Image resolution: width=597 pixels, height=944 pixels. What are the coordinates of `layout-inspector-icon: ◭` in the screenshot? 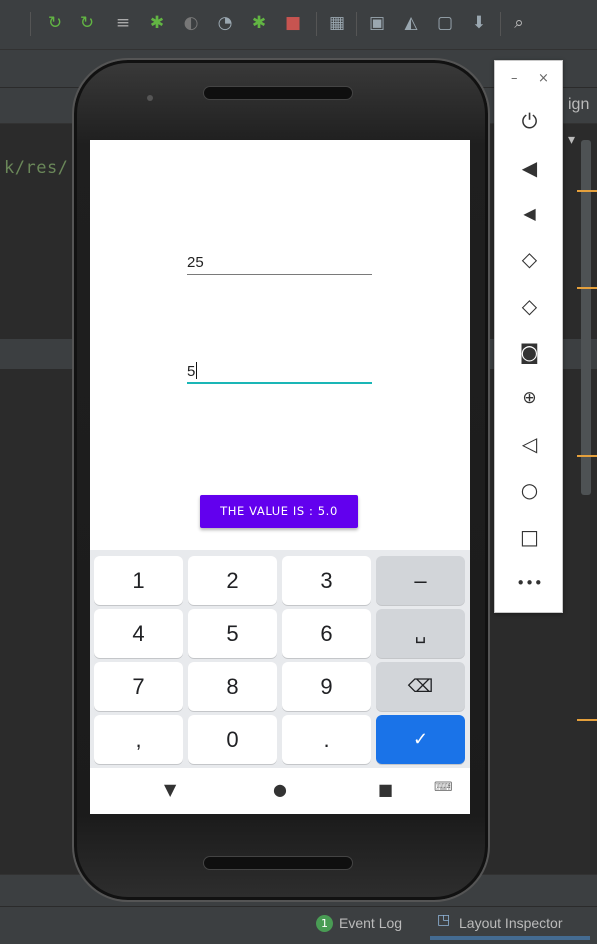 It's located at (411, 23).